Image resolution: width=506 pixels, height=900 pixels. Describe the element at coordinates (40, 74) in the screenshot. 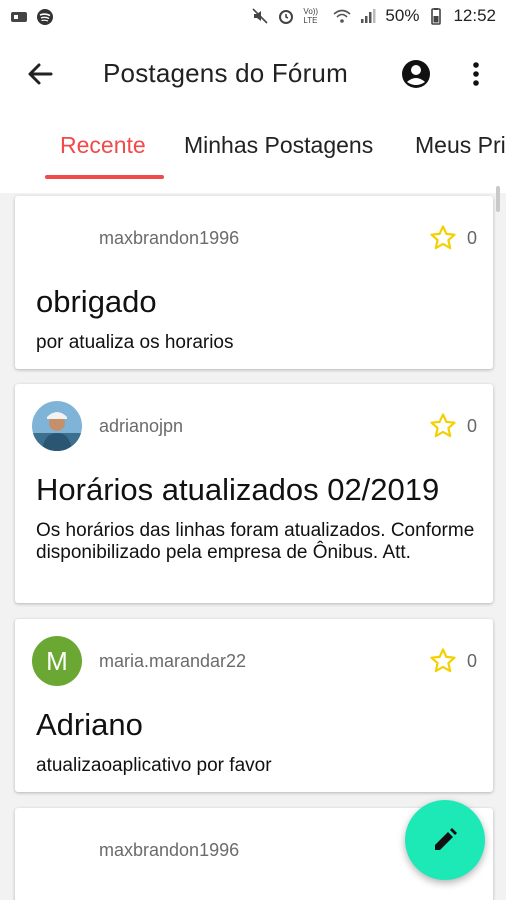

I see `arrow-back-icon` at that location.